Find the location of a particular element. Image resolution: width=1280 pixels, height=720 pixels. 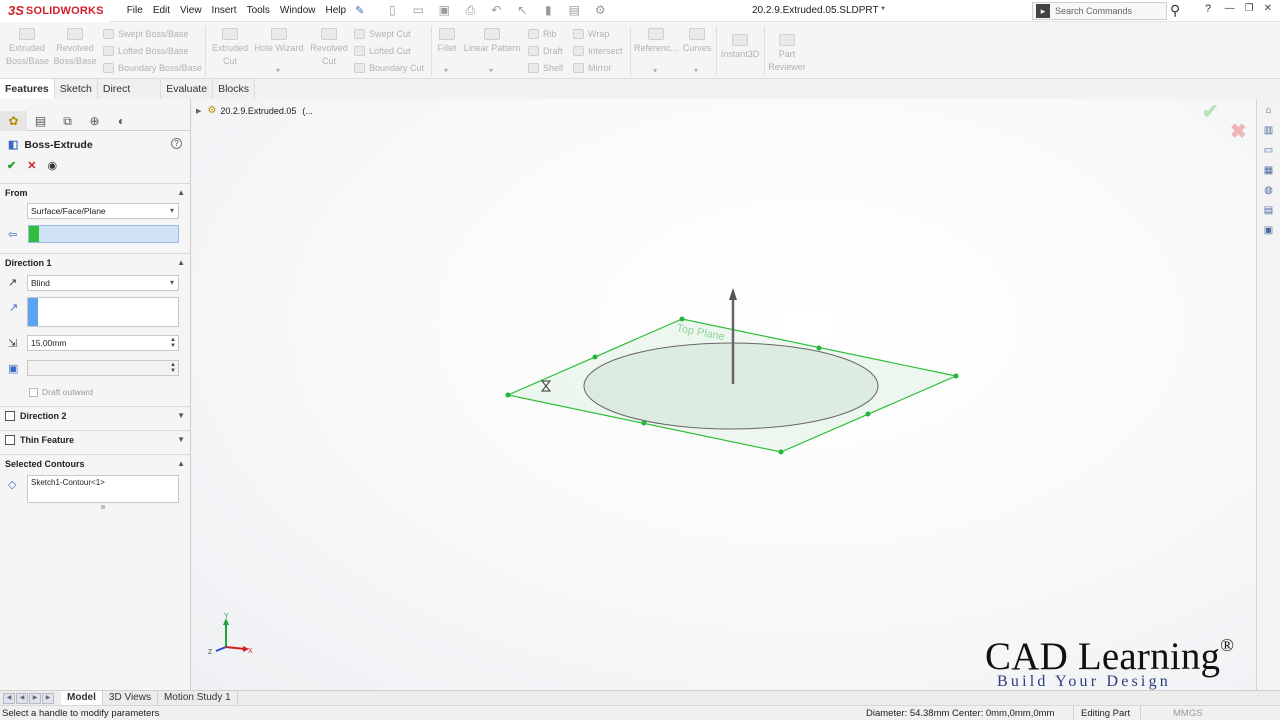

direction-2-checkbox is located at coordinates (10, 415).